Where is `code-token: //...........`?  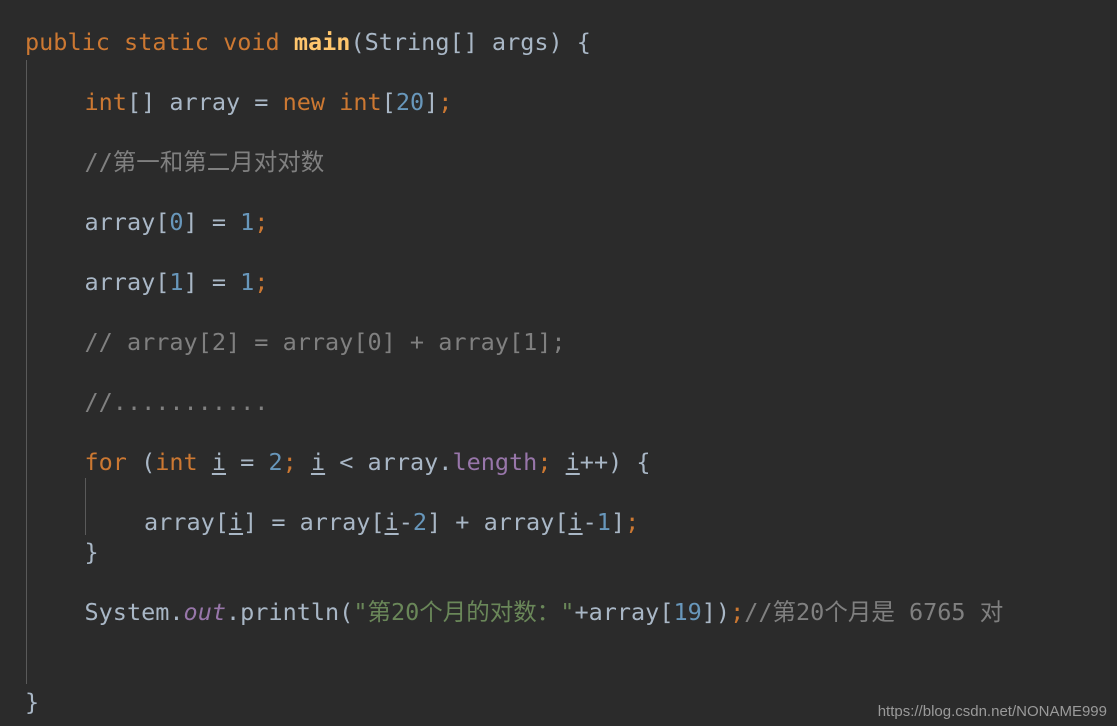 code-token: //........... is located at coordinates (176, 402).